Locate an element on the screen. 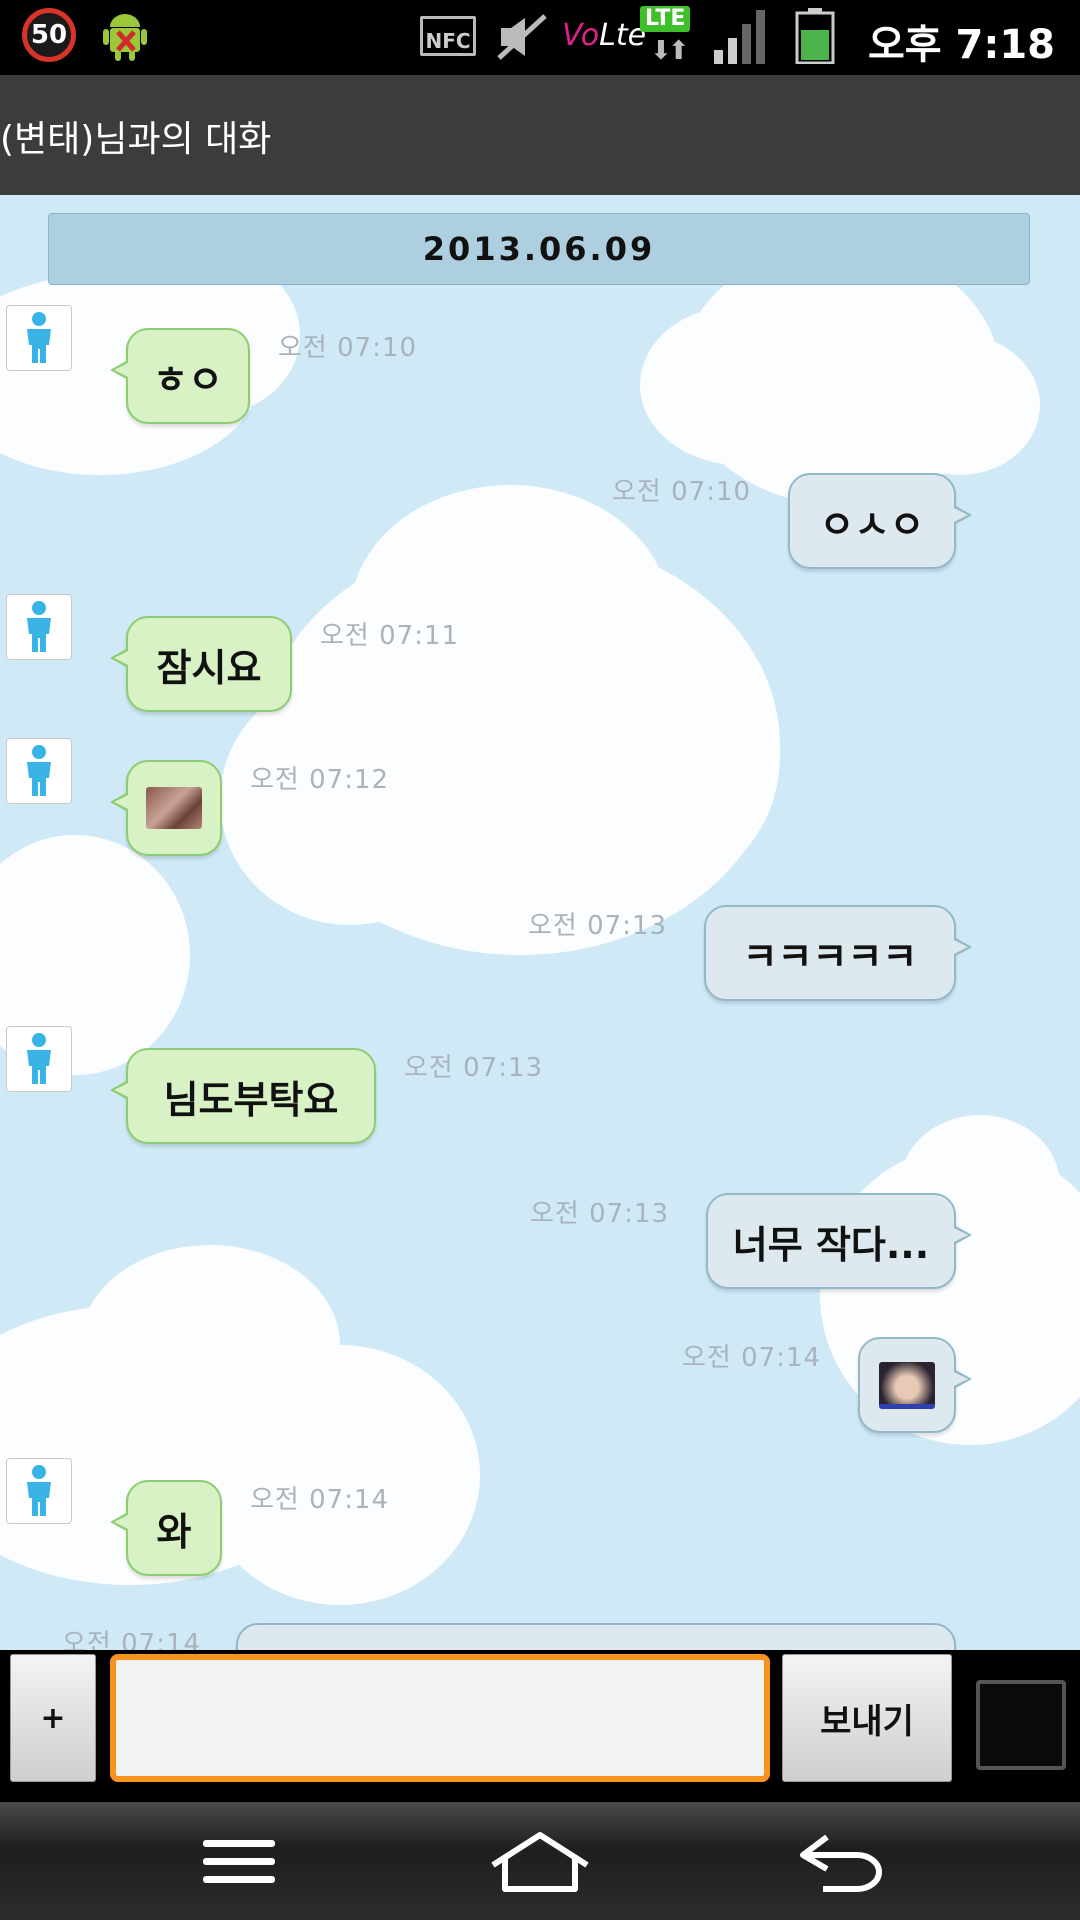  notification-count-badge: 50 is located at coordinates (49, 35).